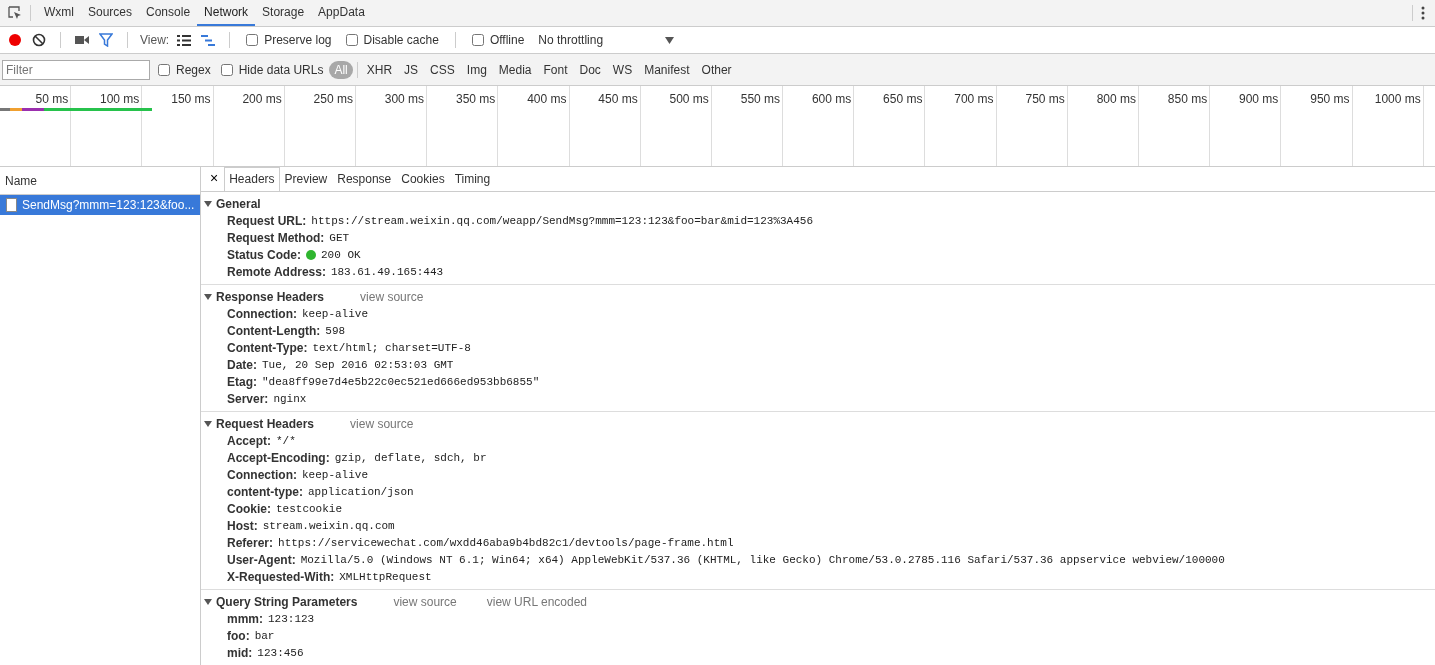  Describe the element at coordinates (410, 457) in the screenshot. I see `header-value: gzip, deflate, sdch, br` at that location.